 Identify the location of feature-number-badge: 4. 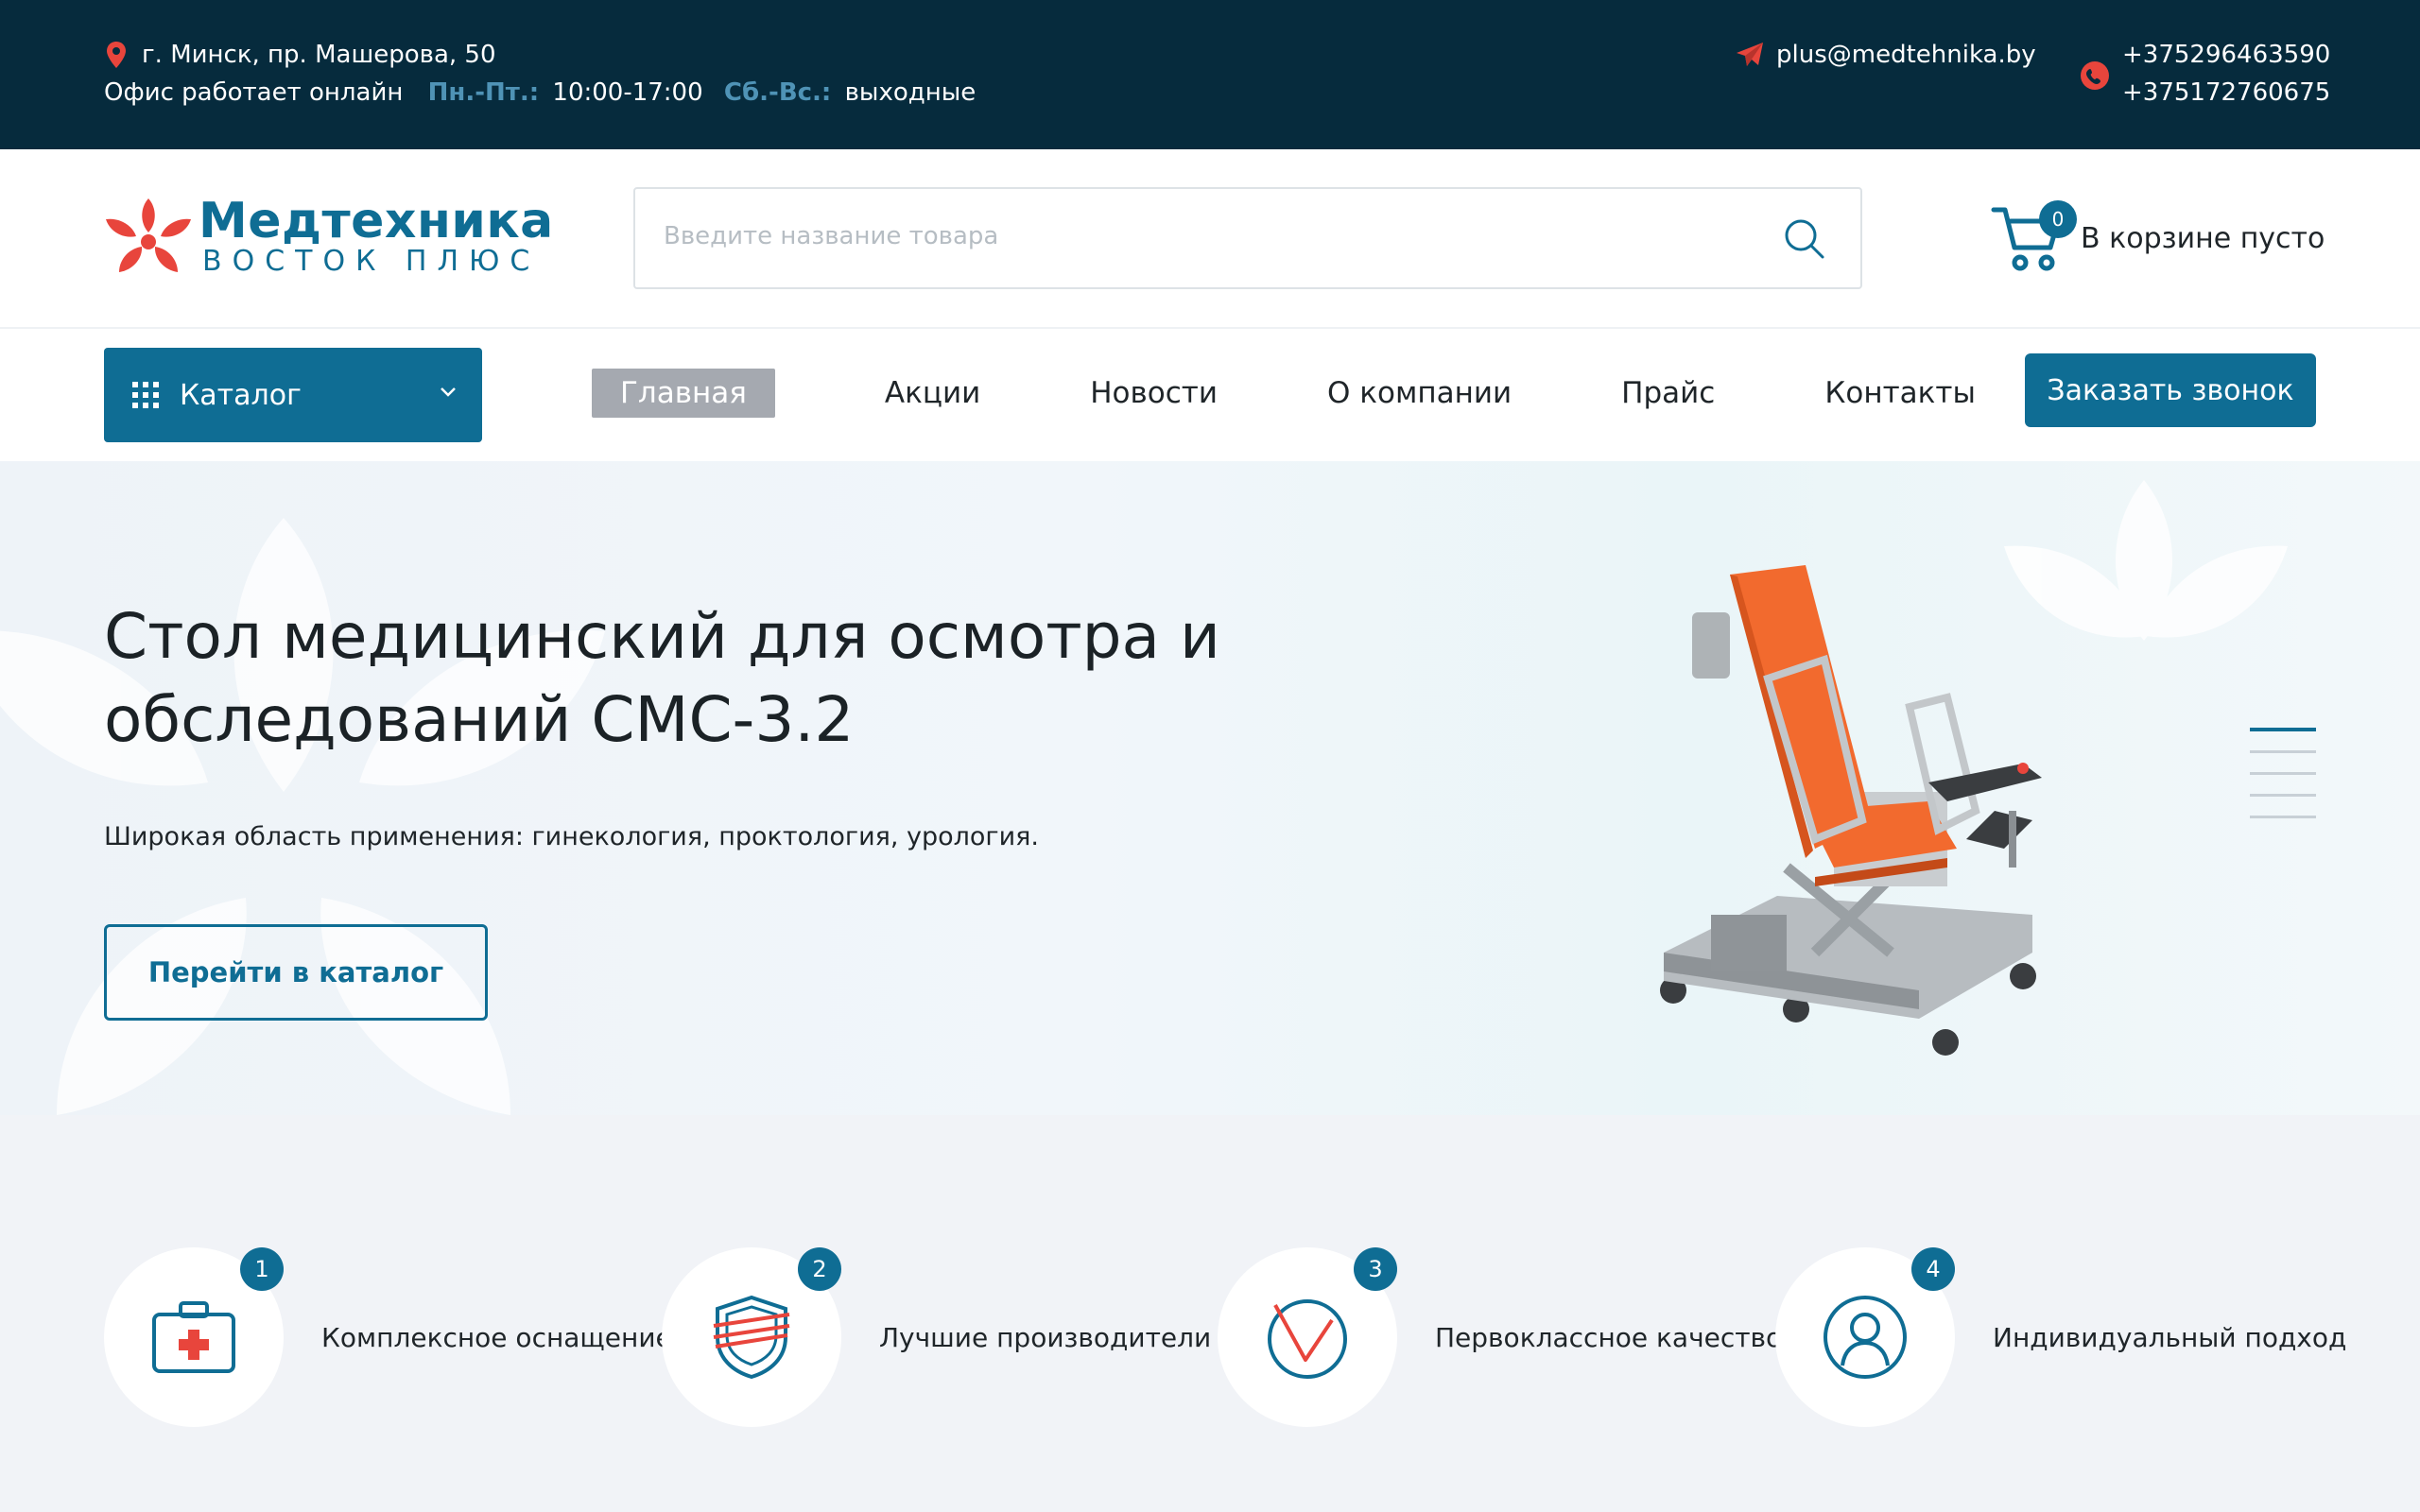
(1933, 1269).